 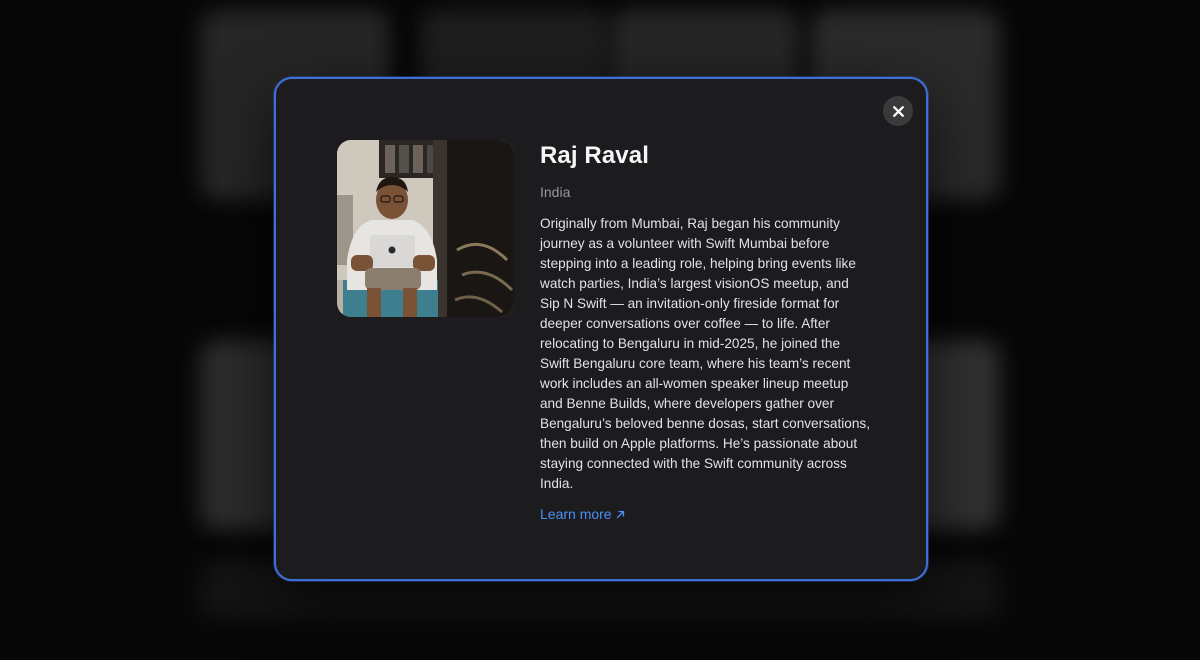 I want to click on profile-name: Raj Raval, so click(x=594, y=155).